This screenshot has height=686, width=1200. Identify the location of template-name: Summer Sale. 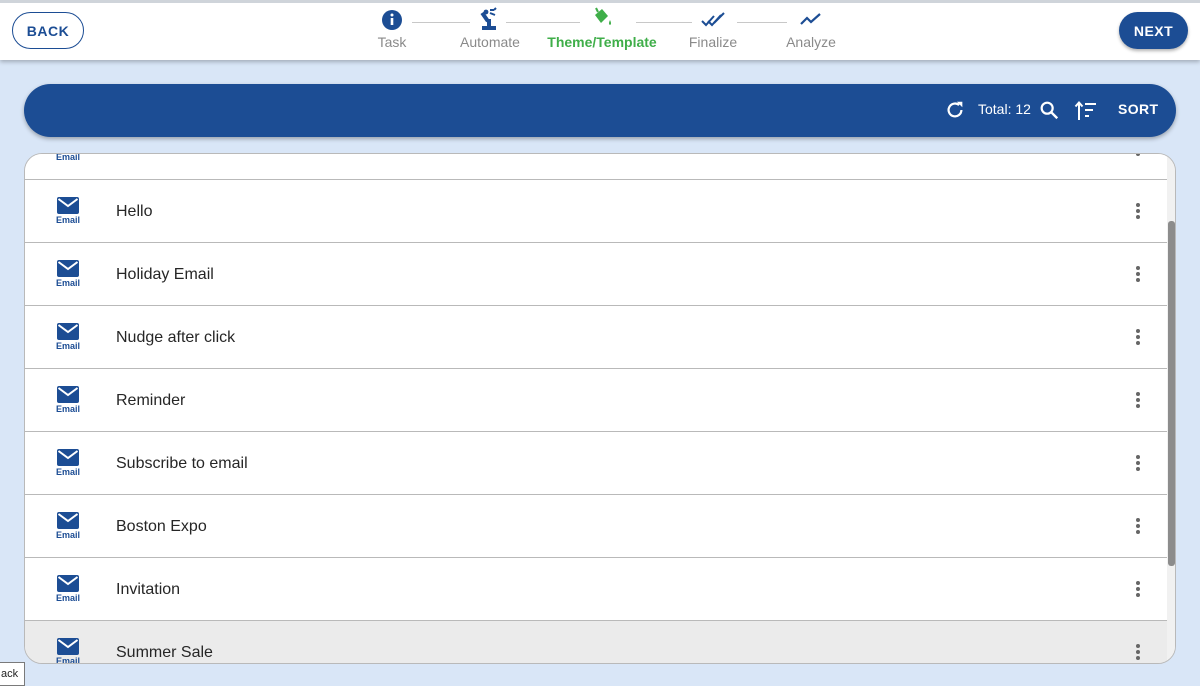
(164, 652).